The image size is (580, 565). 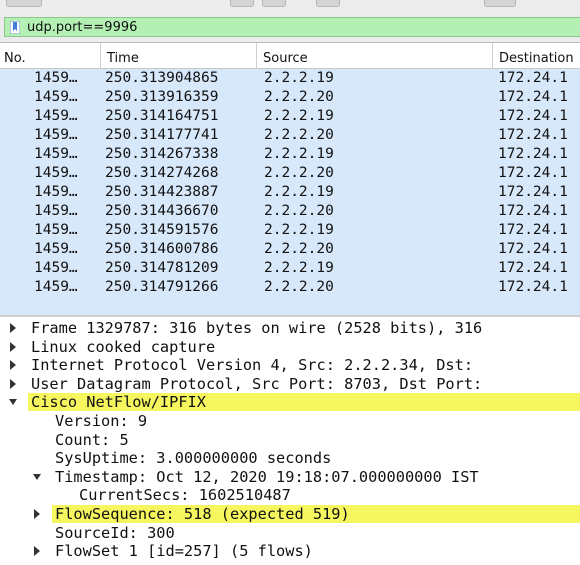 I want to click on details-tree-item: Linux cooked capture, so click(x=290, y=347).